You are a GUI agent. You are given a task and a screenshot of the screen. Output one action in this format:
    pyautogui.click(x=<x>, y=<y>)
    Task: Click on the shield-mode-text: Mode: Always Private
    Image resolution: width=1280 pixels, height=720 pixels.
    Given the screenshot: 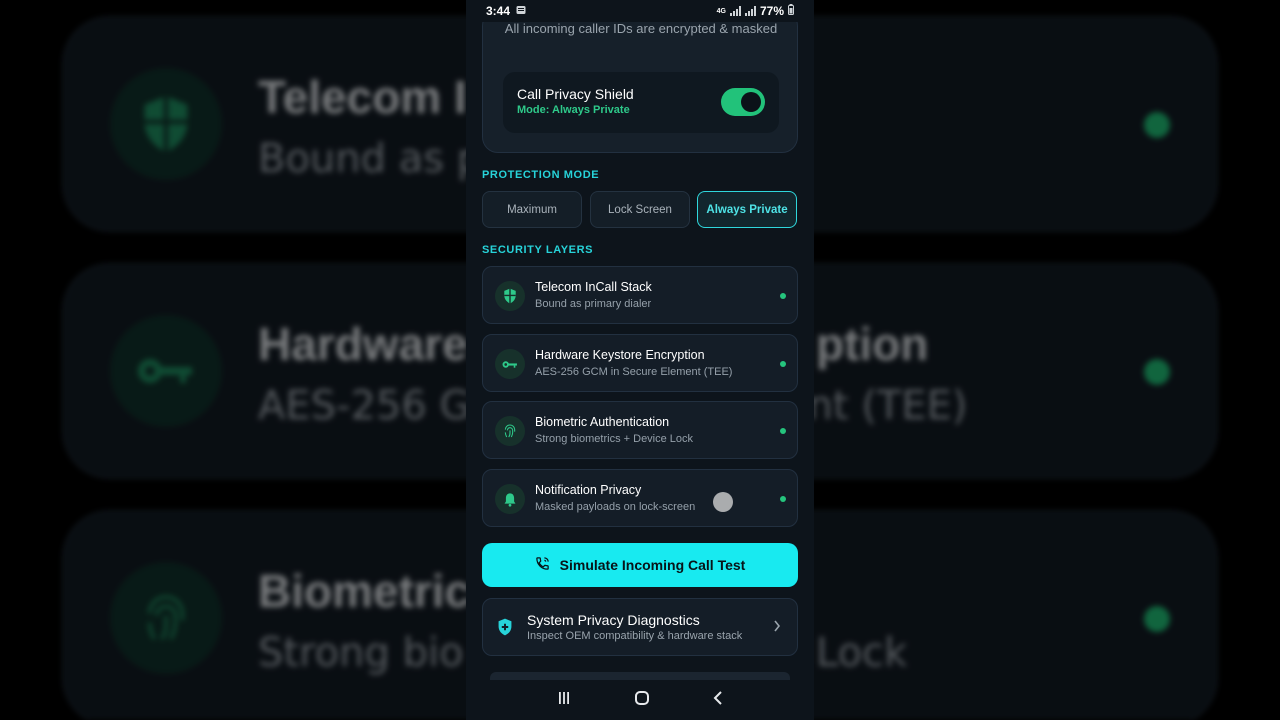 What is the action you would take?
    pyautogui.click(x=573, y=110)
    